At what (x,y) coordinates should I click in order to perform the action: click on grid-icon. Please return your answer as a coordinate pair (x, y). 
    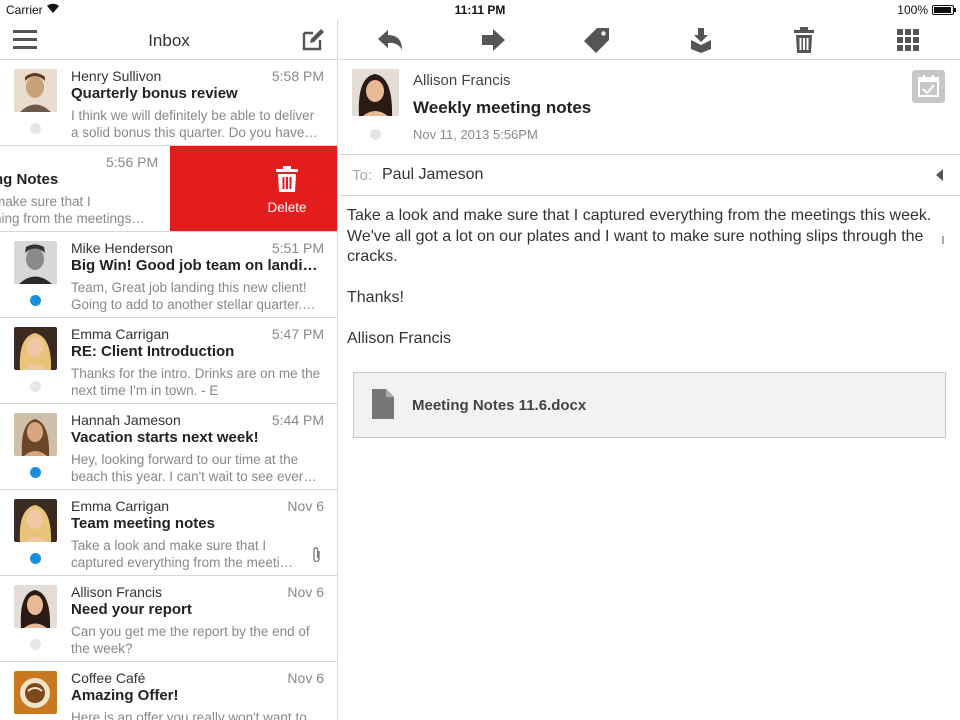
    Looking at the image, I should click on (908, 40).